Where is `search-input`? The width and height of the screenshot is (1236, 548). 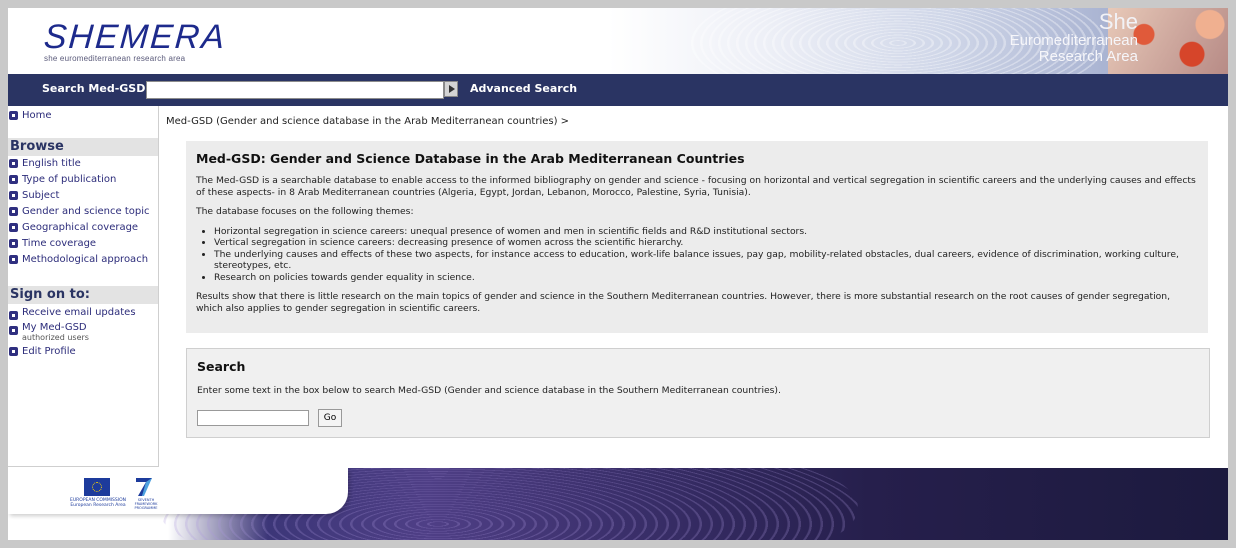 search-input is located at coordinates (253, 418).